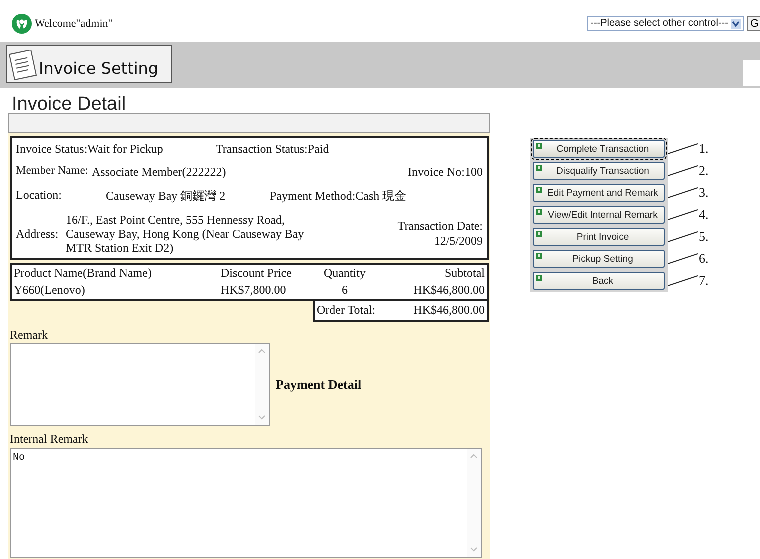 The image size is (760, 559). Describe the element at coordinates (24, 65) in the screenshot. I see `document-icon` at that location.